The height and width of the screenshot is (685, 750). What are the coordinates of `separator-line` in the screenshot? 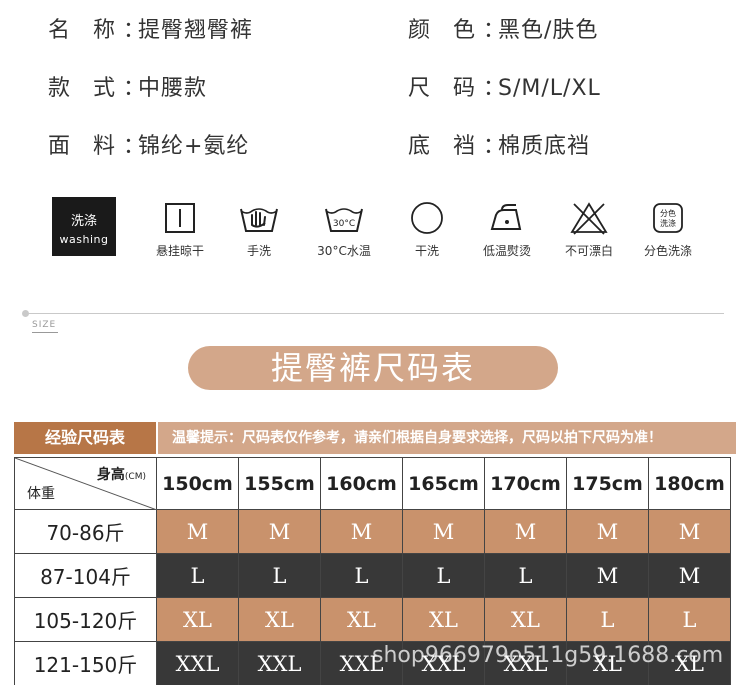 It's located at (375, 313).